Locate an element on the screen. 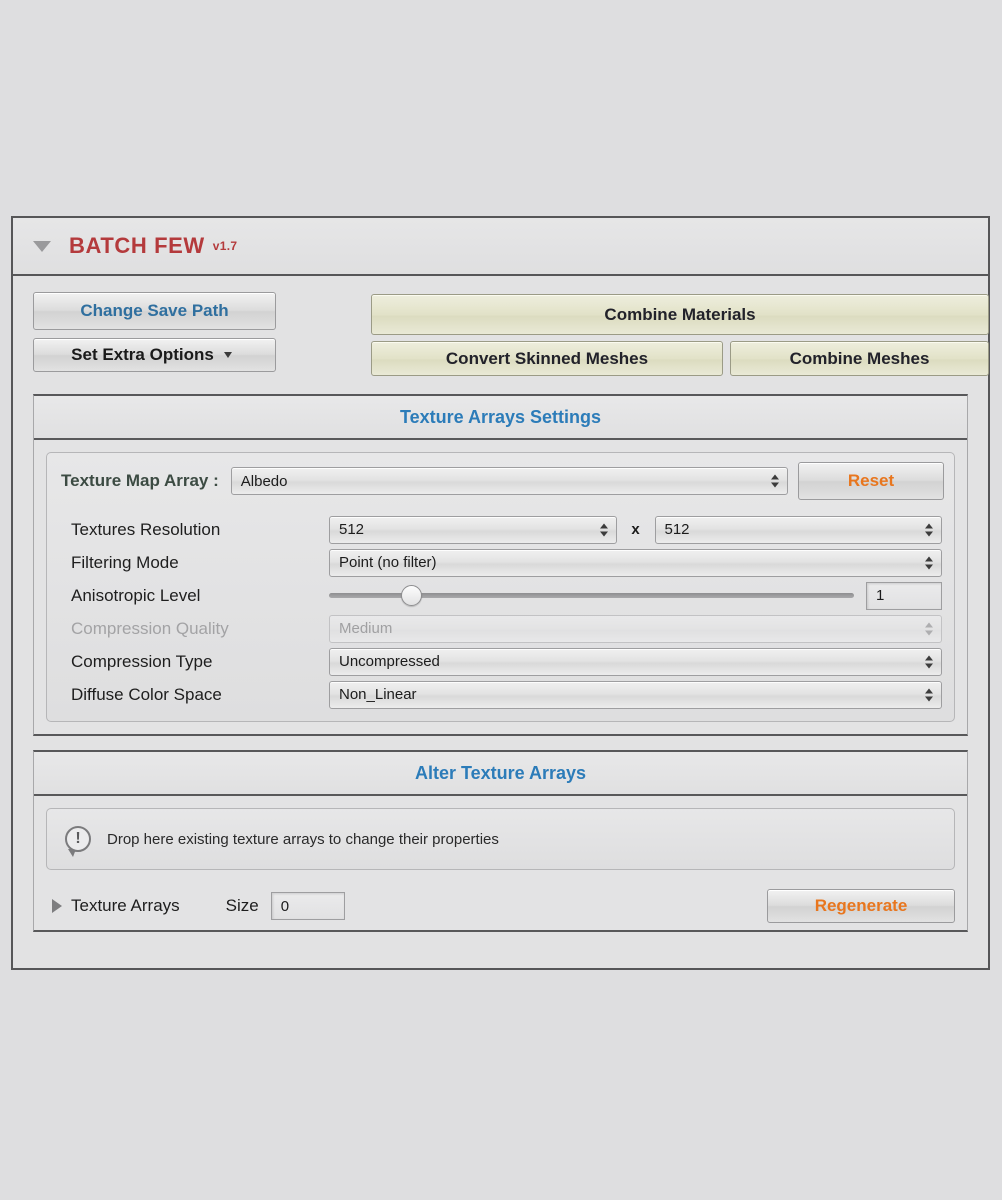  chevron-down-icon is located at coordinates (227, 355).